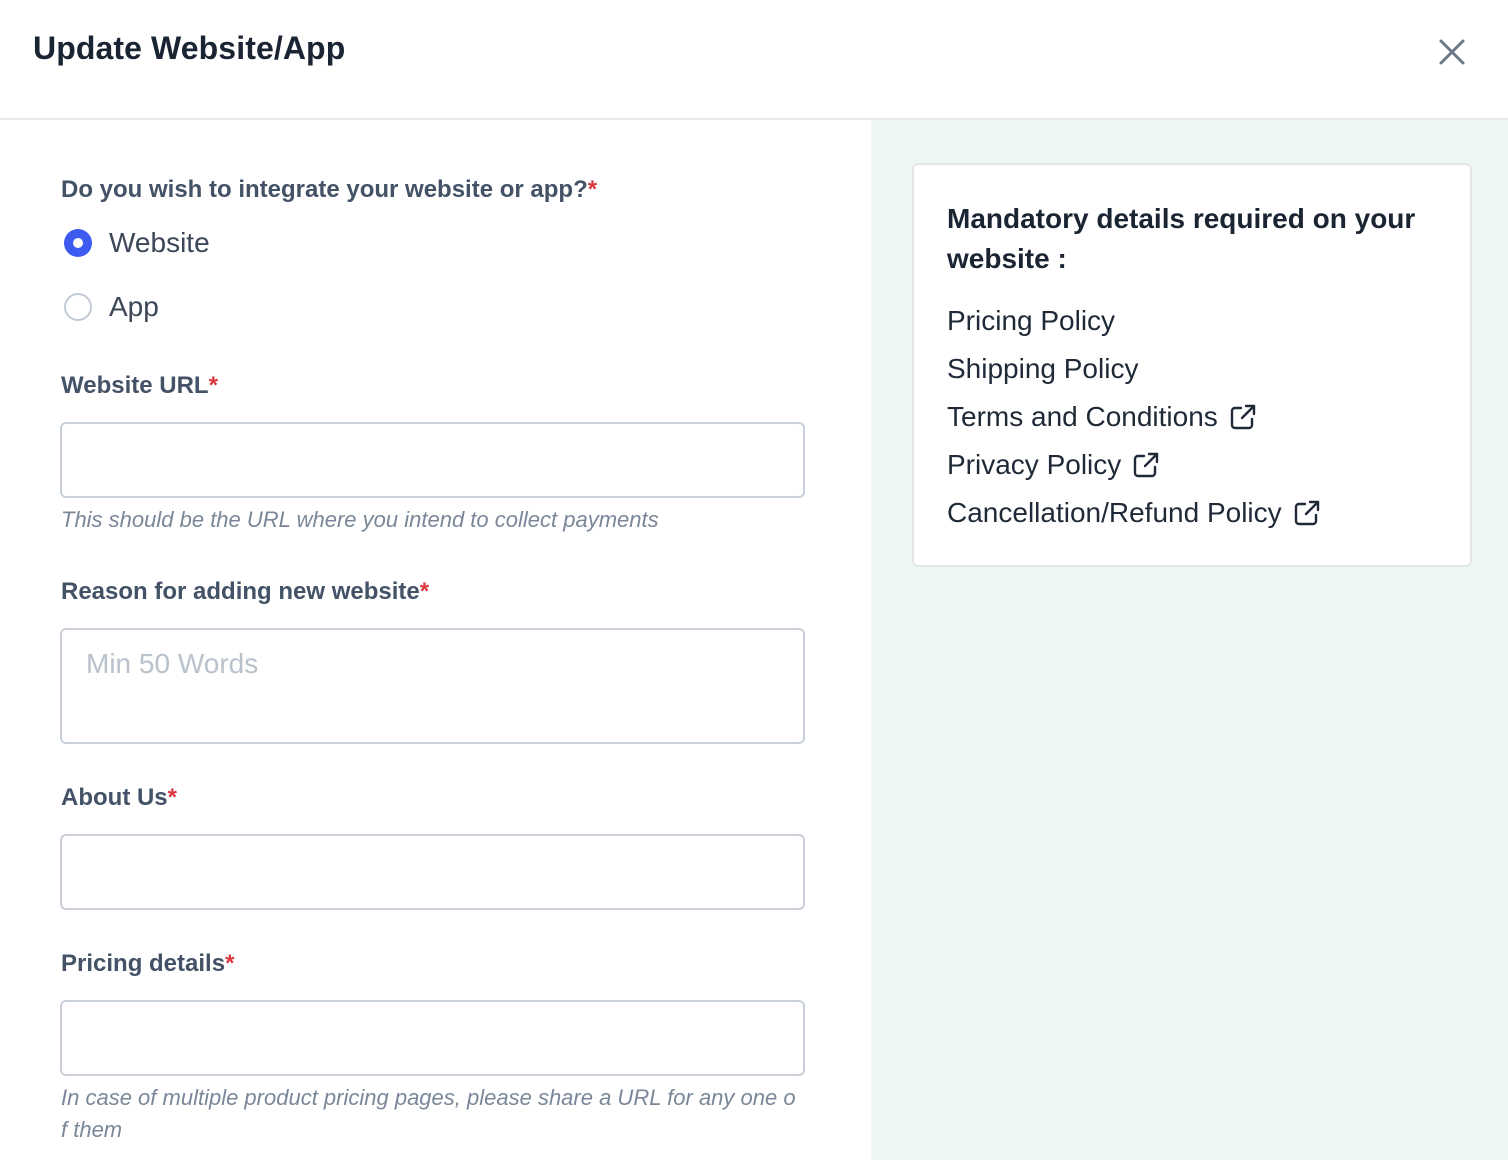 This screenshot has width=1508, height=1160. I want to click on radio-app-label: App, so click(134, 306).